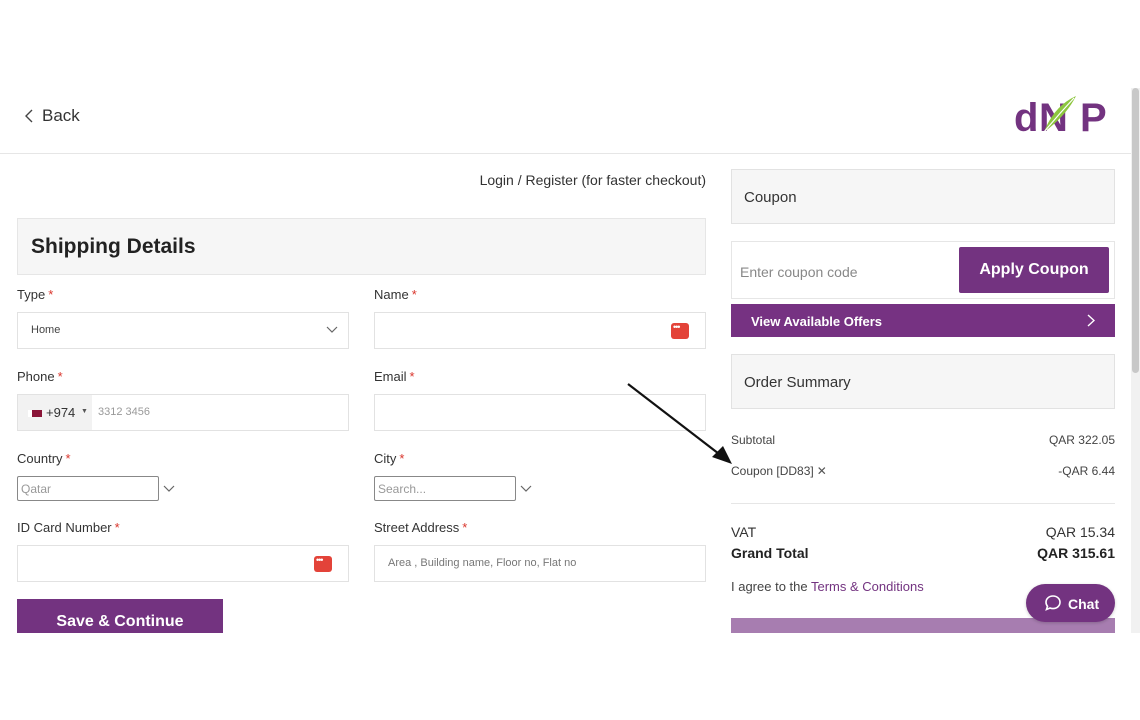 This screenshot has height=720, width=1140. What do you see at coordinates (120, 616) in the screenshot?
I see `save-continue-button: Save & Continue` at bounding box center [120, 616].